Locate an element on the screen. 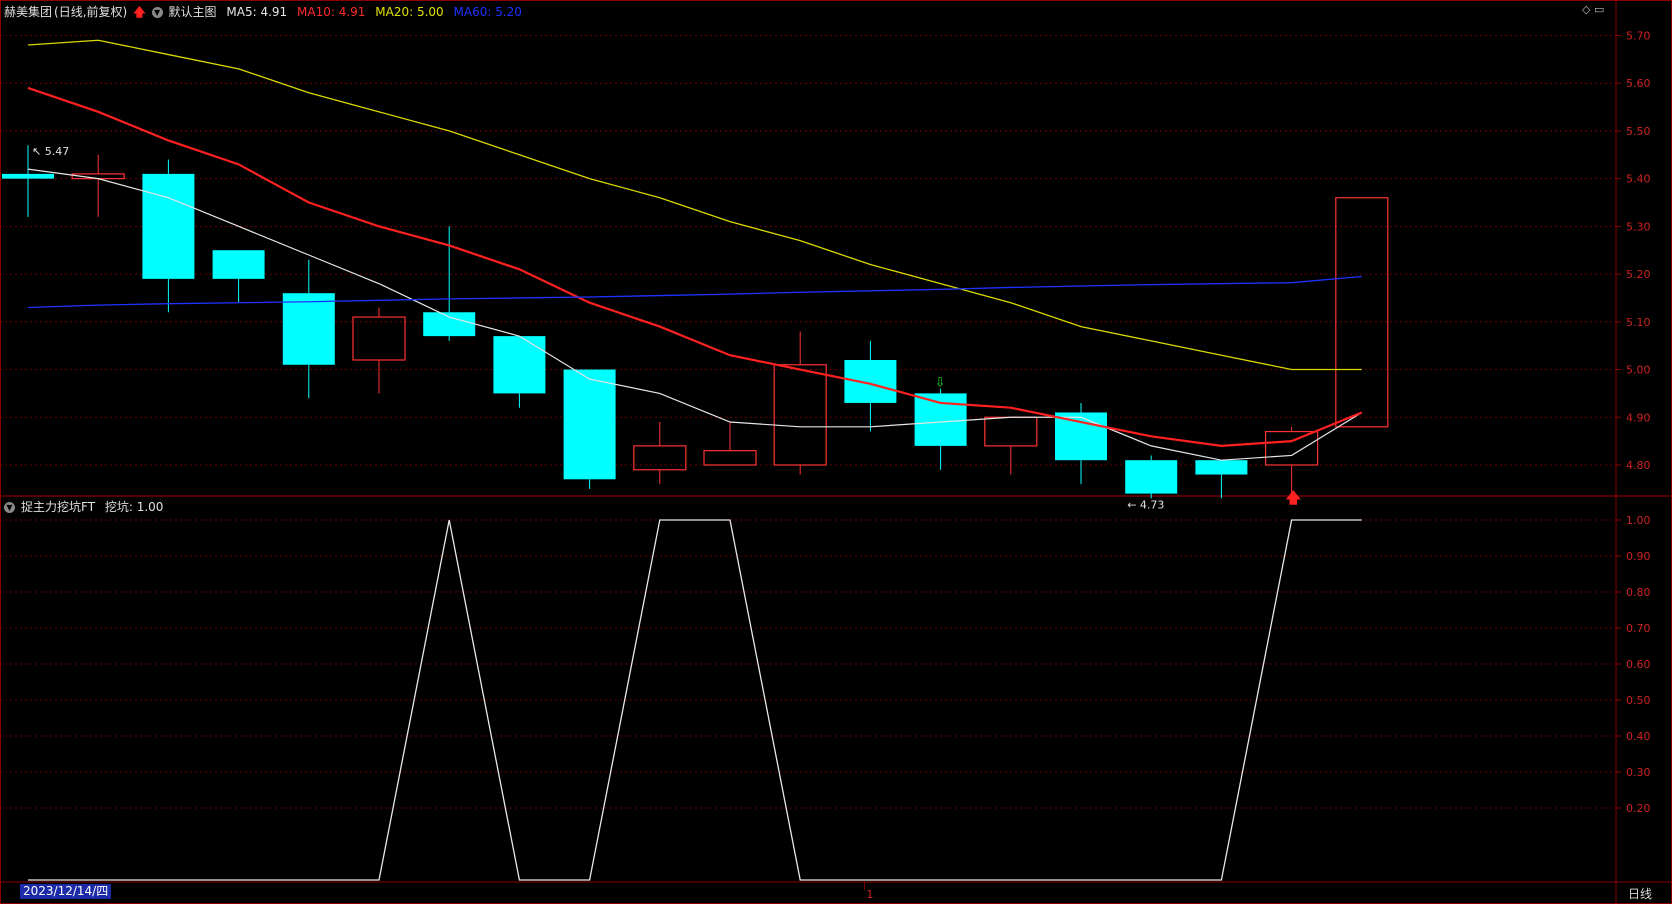  stock-name: 赫美集团 is located at coordinates (28, 12).